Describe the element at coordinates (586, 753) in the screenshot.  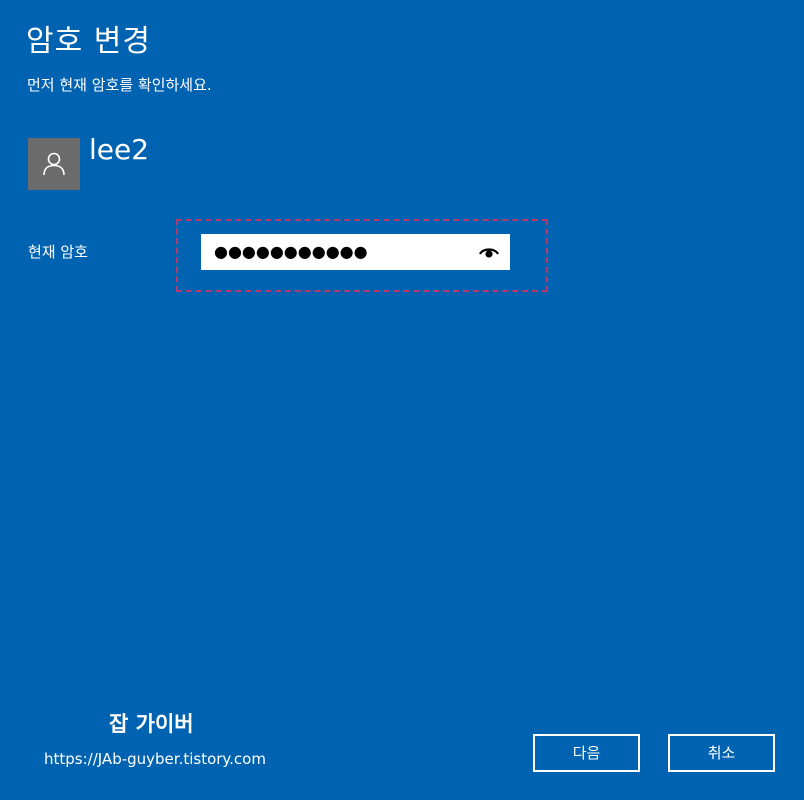
I see `next-button: 다음` at that location.